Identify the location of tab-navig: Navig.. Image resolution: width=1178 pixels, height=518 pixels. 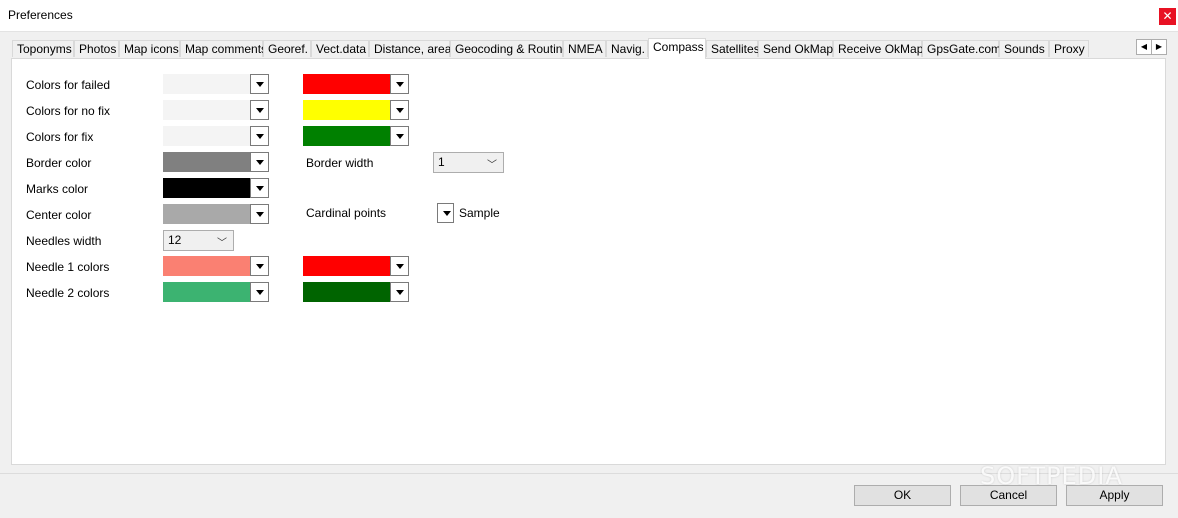
(627, 48).